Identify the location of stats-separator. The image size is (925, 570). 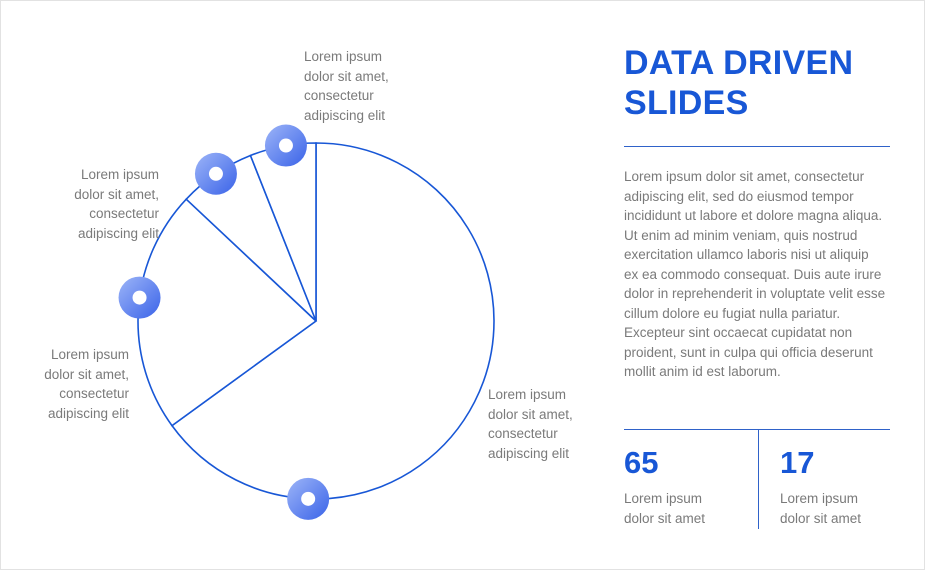
(758, 479).